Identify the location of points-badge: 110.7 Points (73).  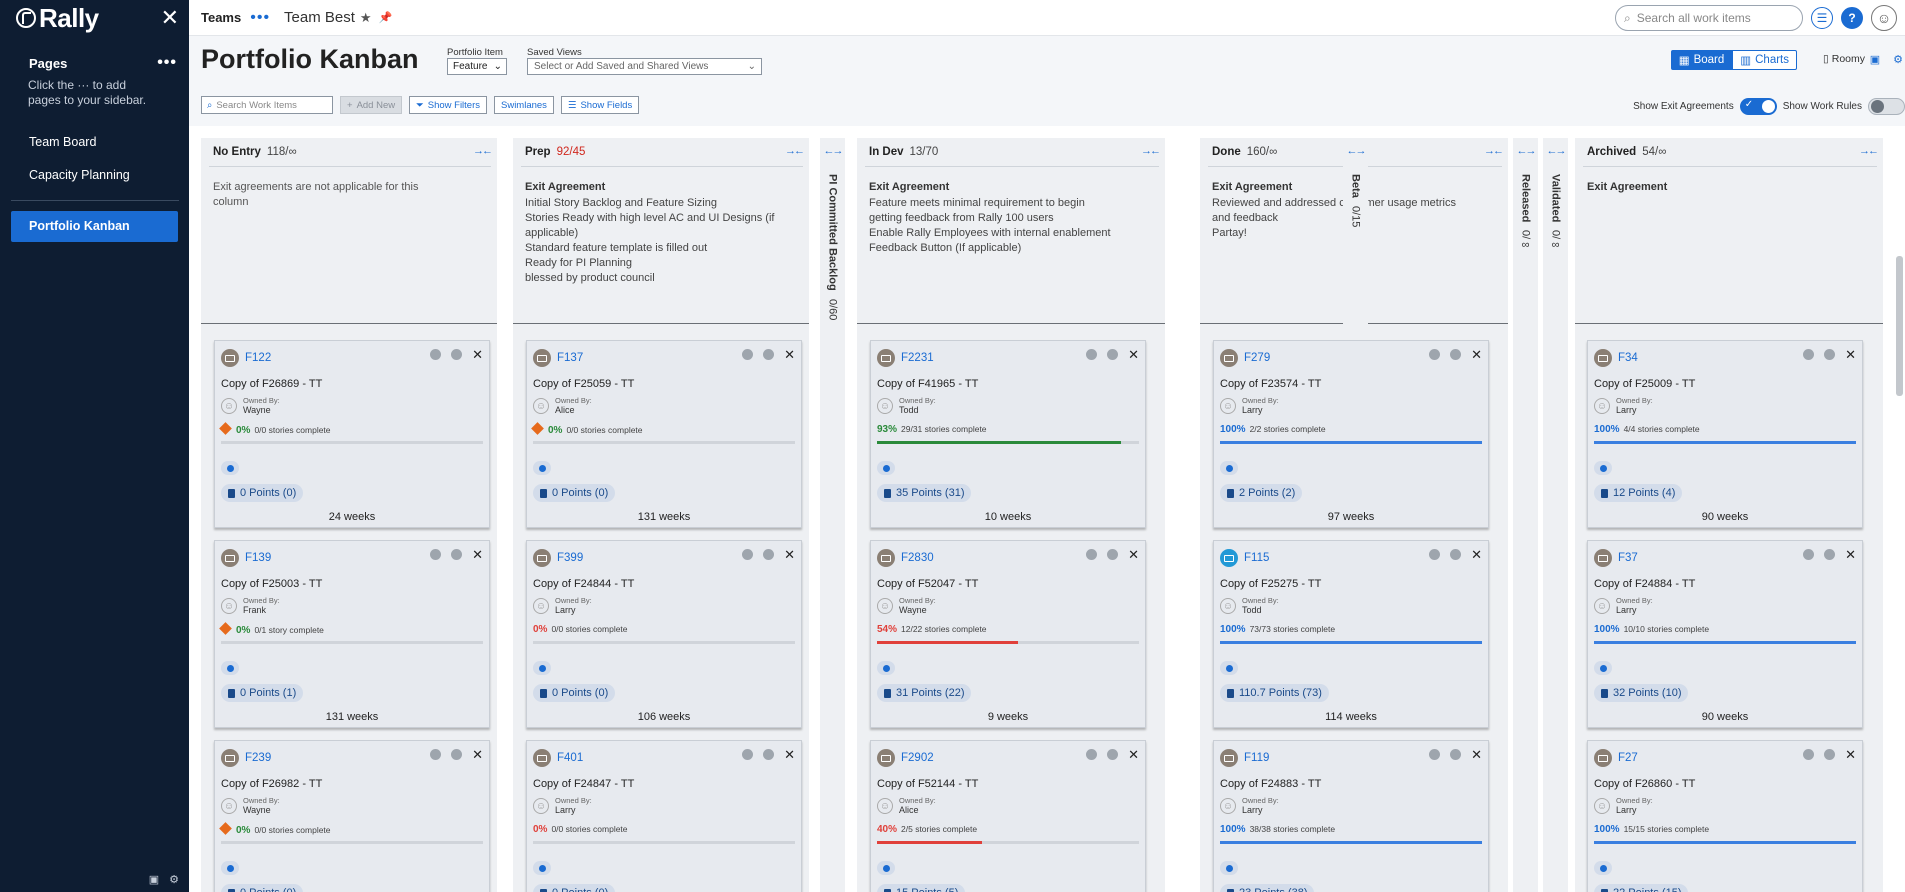
(1274, 693).